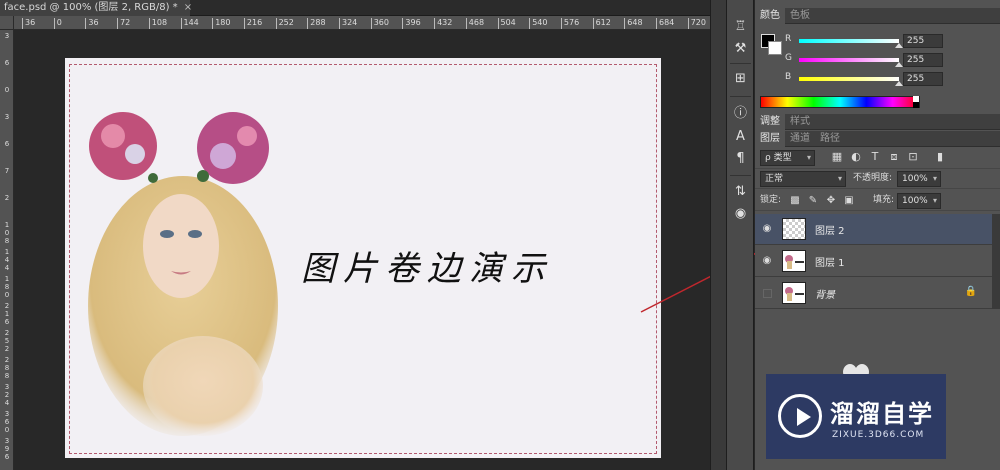 The image size is (1000, 470). I want to click on ruler-tick-label: 180, so click(7, 287).